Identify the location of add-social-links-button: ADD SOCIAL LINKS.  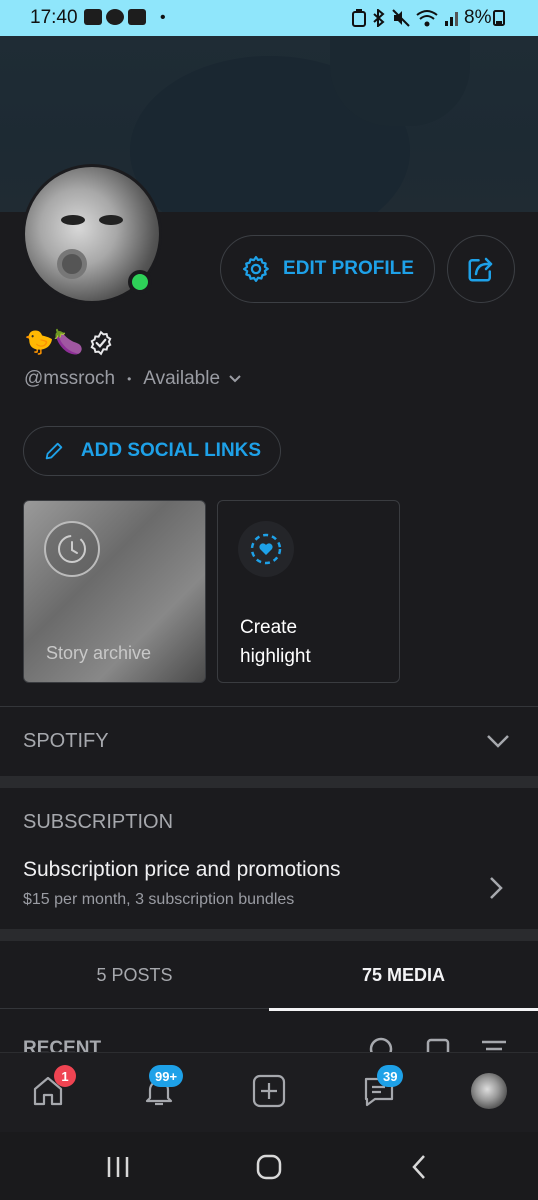
(152, 451).